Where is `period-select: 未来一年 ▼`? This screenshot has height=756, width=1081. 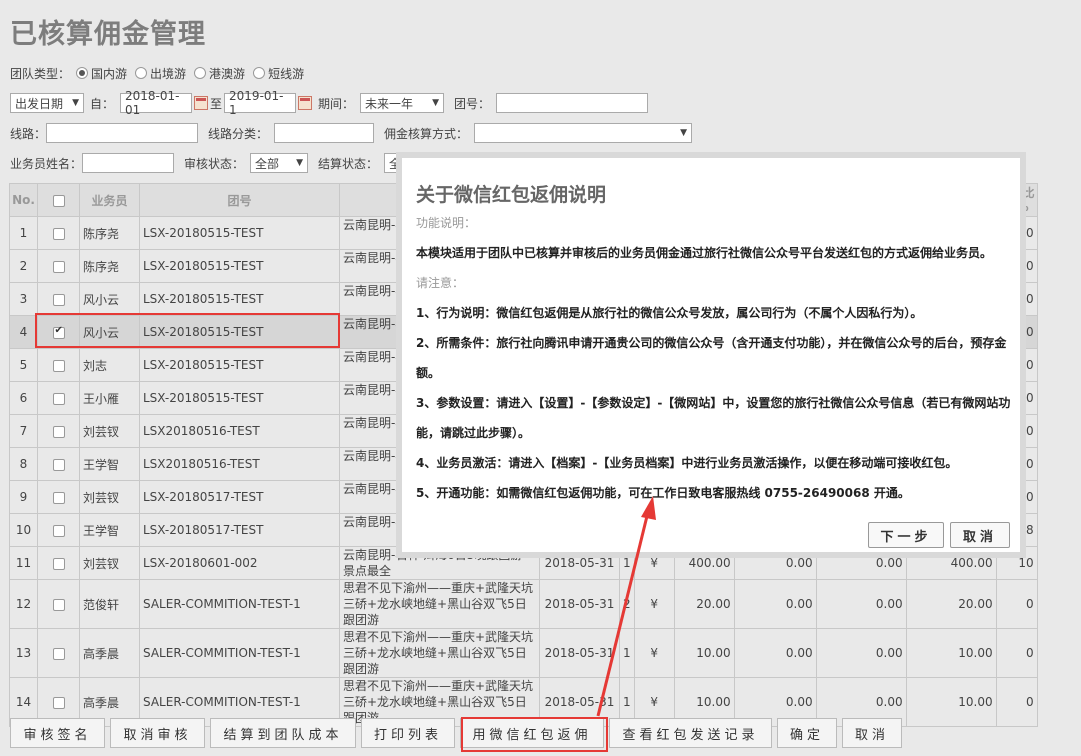 period-select: 未来一年 ▼ is located at coordinates (402, 103).